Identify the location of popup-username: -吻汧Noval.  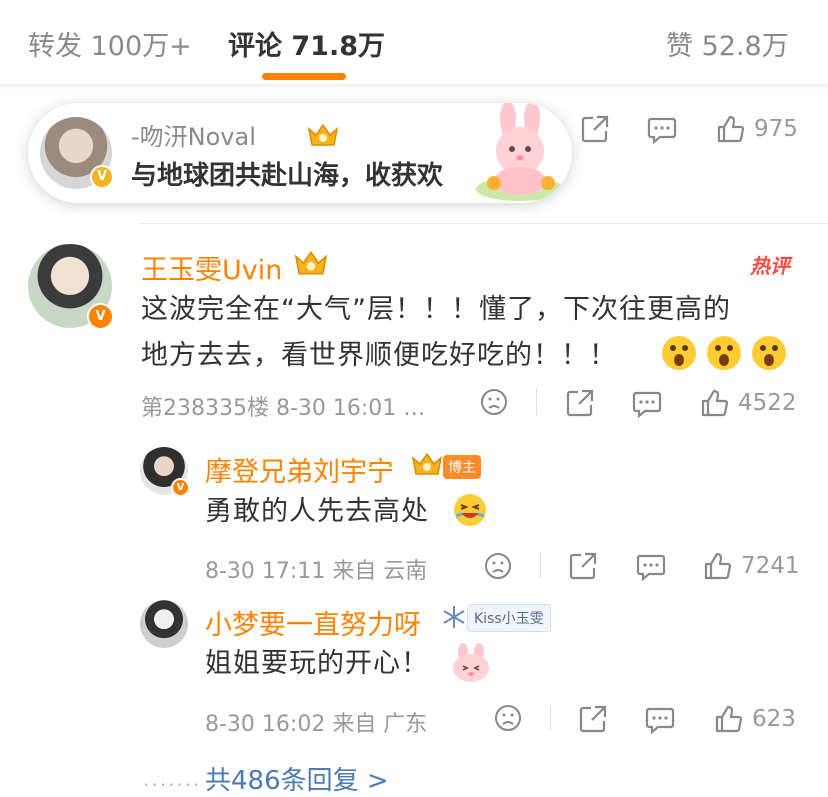
(193, 134).